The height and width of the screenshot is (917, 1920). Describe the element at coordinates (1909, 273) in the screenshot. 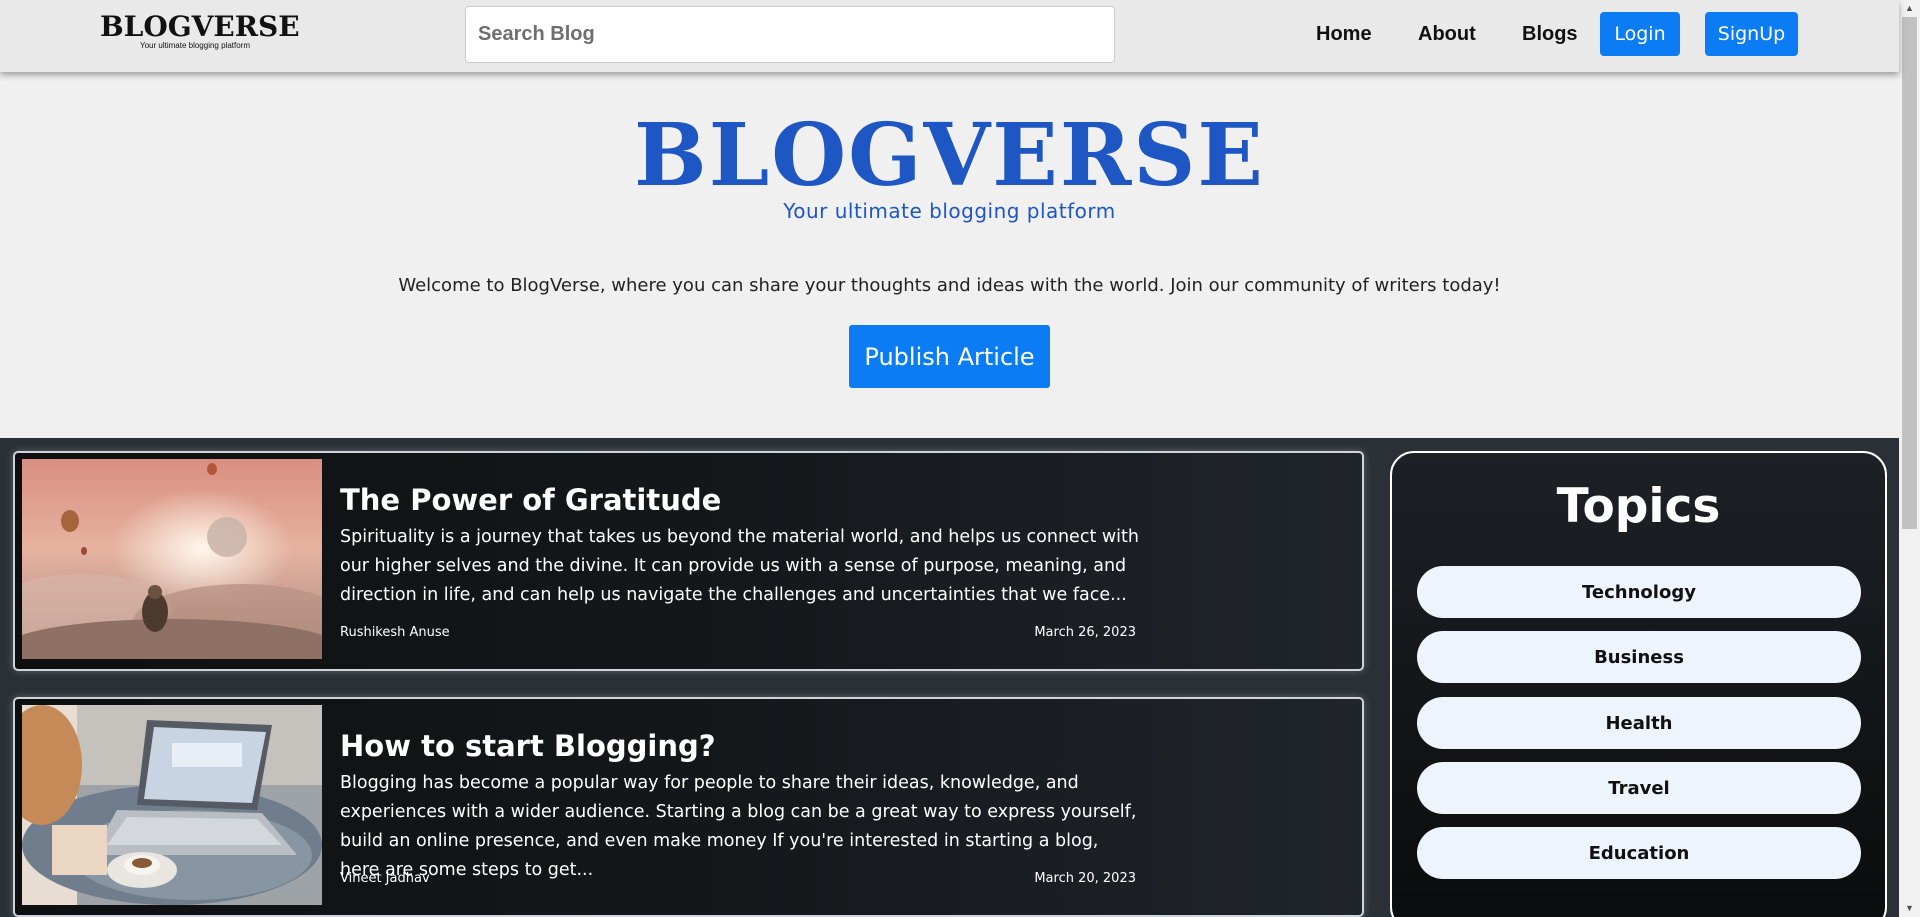

I see `scrollbar-thumb` at that location.